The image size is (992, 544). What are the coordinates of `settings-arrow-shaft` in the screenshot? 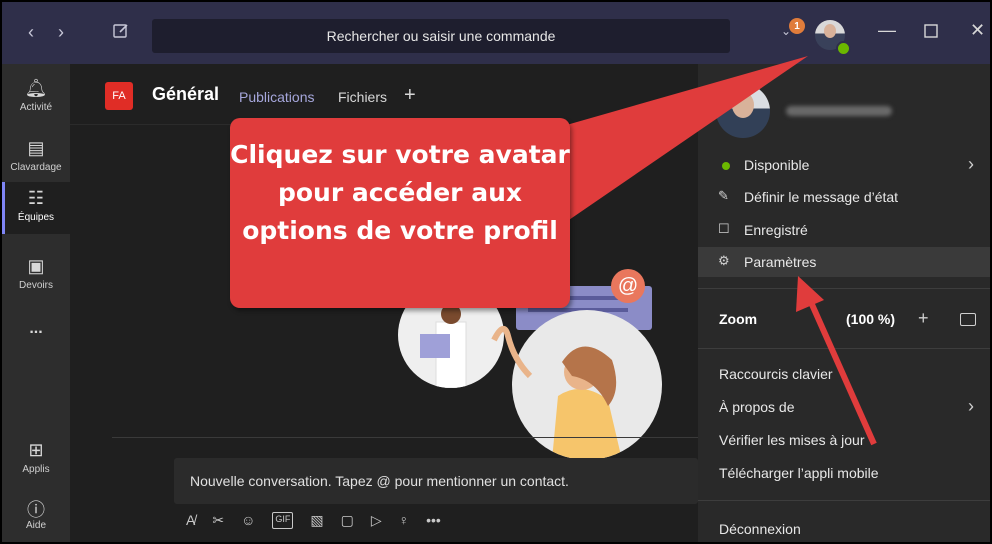 It's located at (842, 372).